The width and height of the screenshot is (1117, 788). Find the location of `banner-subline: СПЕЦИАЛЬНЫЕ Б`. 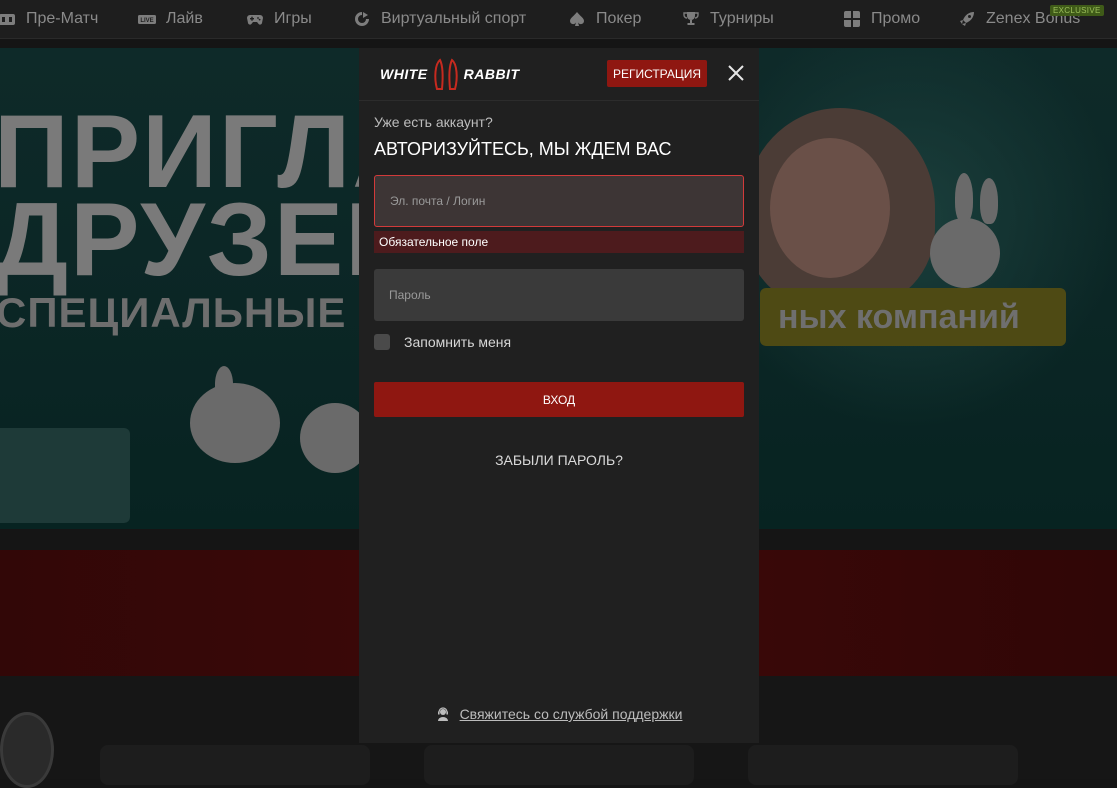

banner-subline: СПЕЦИАЛЬНЫЕ Б is located at coordinates (195, 312).